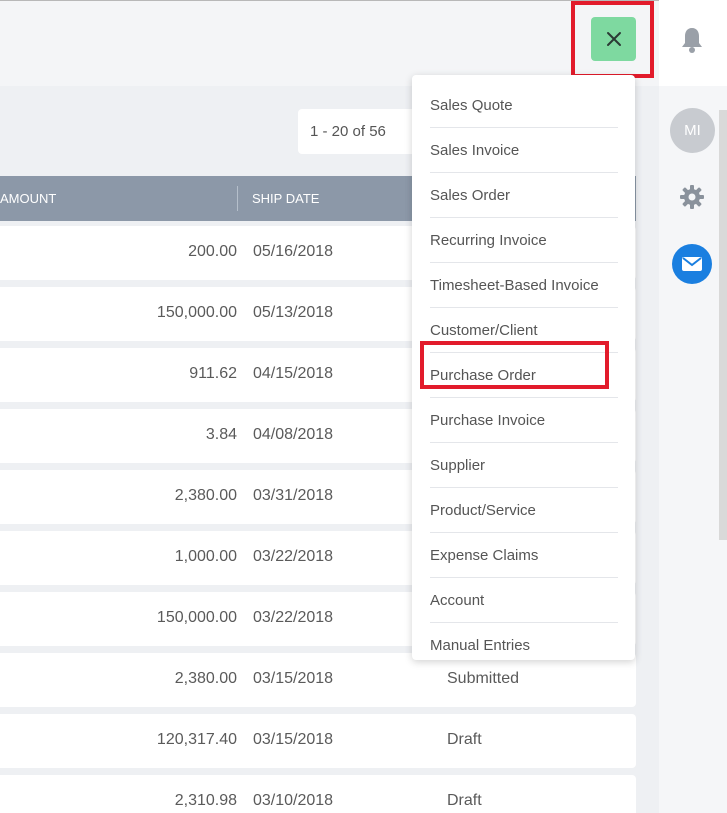 This screenshot has width=727, height=813. I want to click on pagination-label: 1 - 20 of 56, so click(358, 131).